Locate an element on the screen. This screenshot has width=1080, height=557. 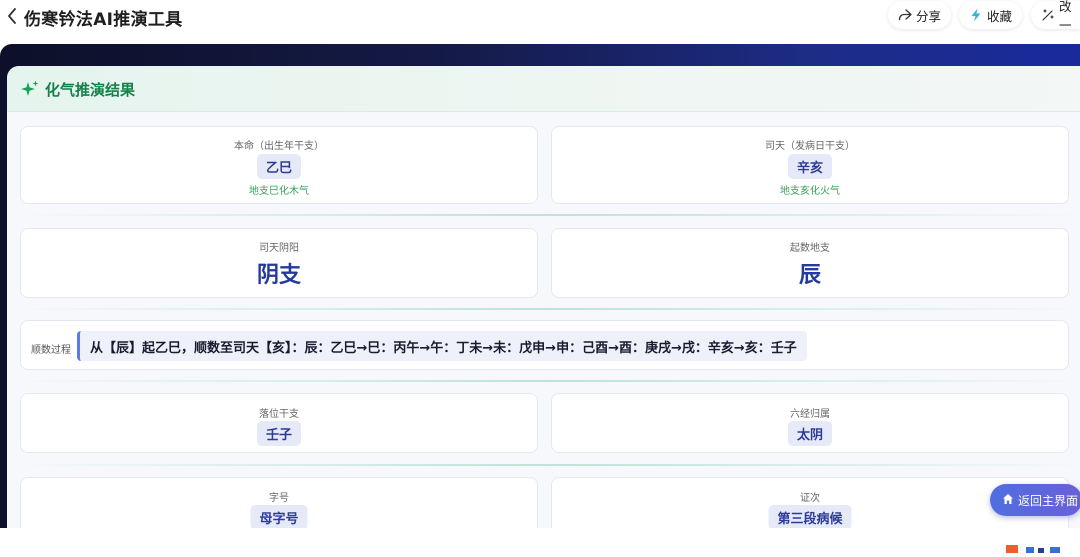
process-label: 顺数过程 is located at coordinates (51, 350).